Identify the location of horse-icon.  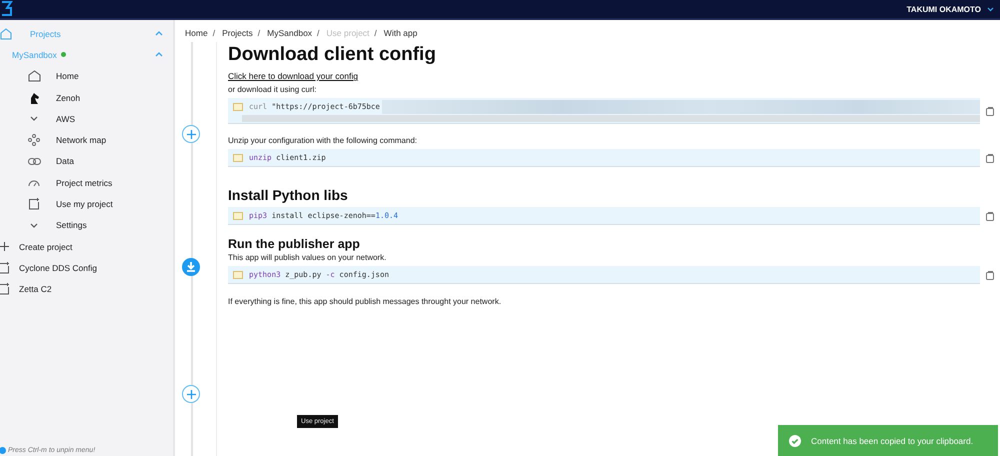
(34, 98).